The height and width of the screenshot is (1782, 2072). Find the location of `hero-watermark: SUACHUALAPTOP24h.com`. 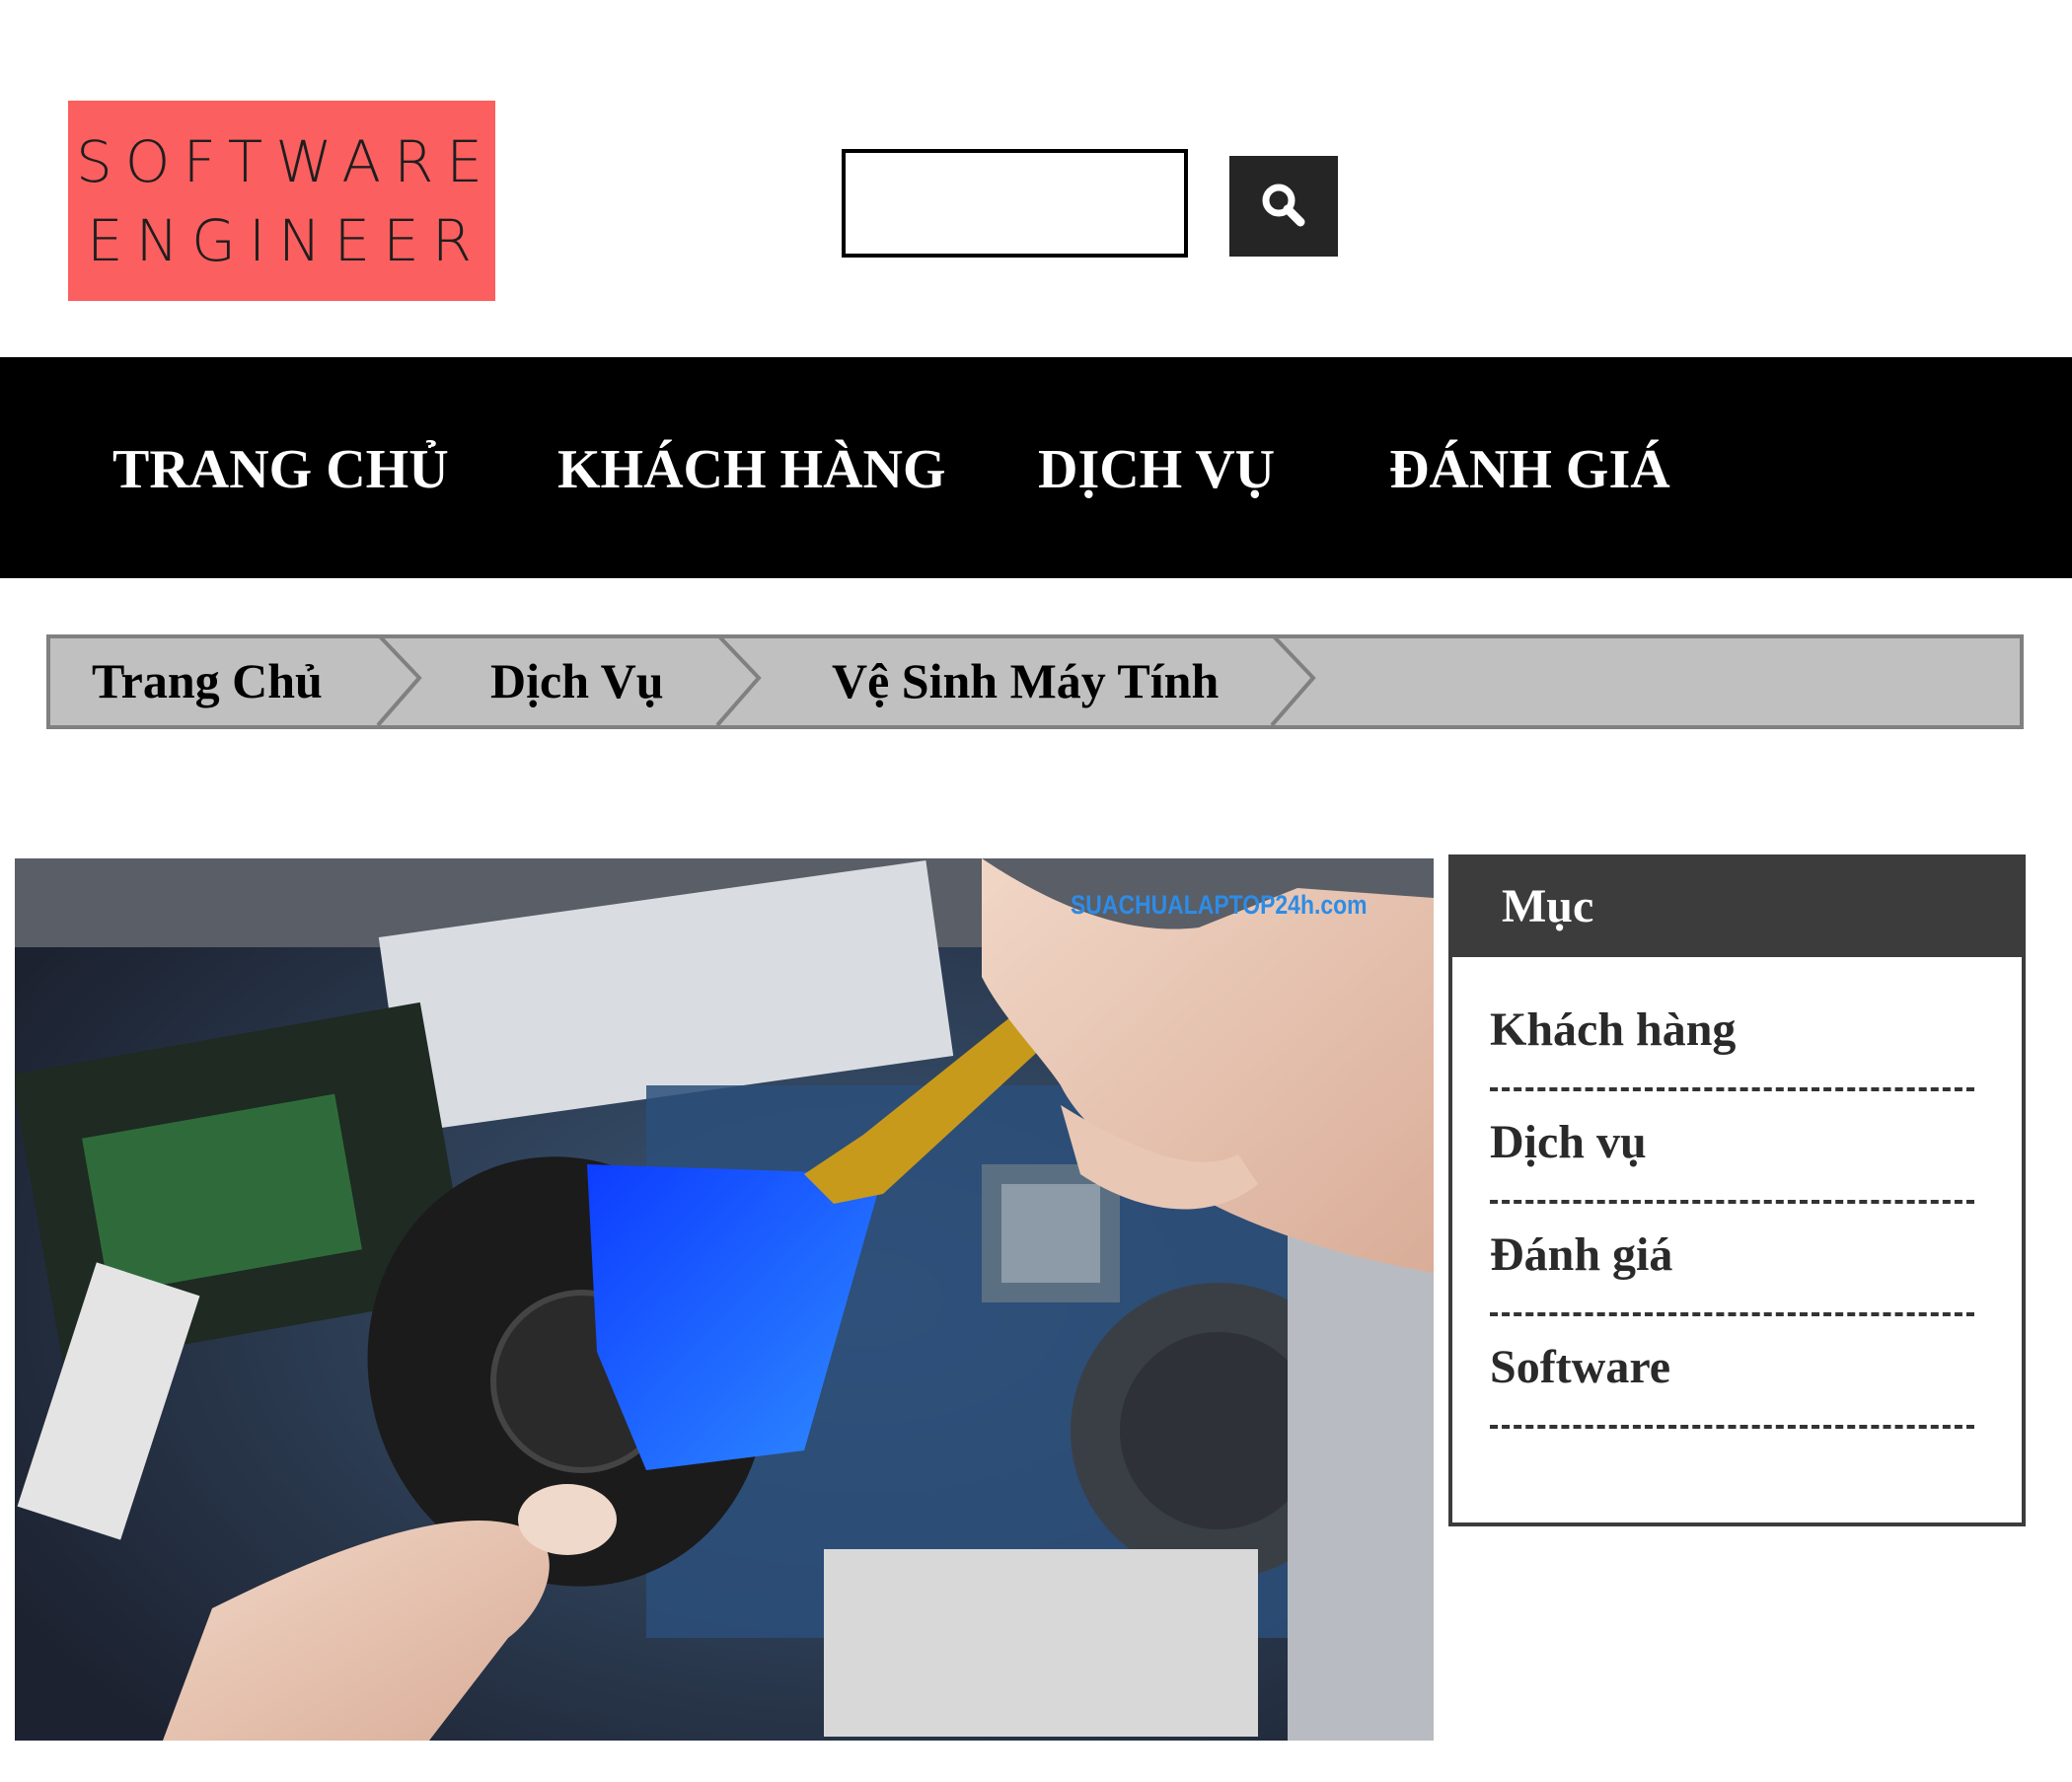

hero-watermark: SUACHUALAPTOP24h.com is located at coordinates (1219, 905).